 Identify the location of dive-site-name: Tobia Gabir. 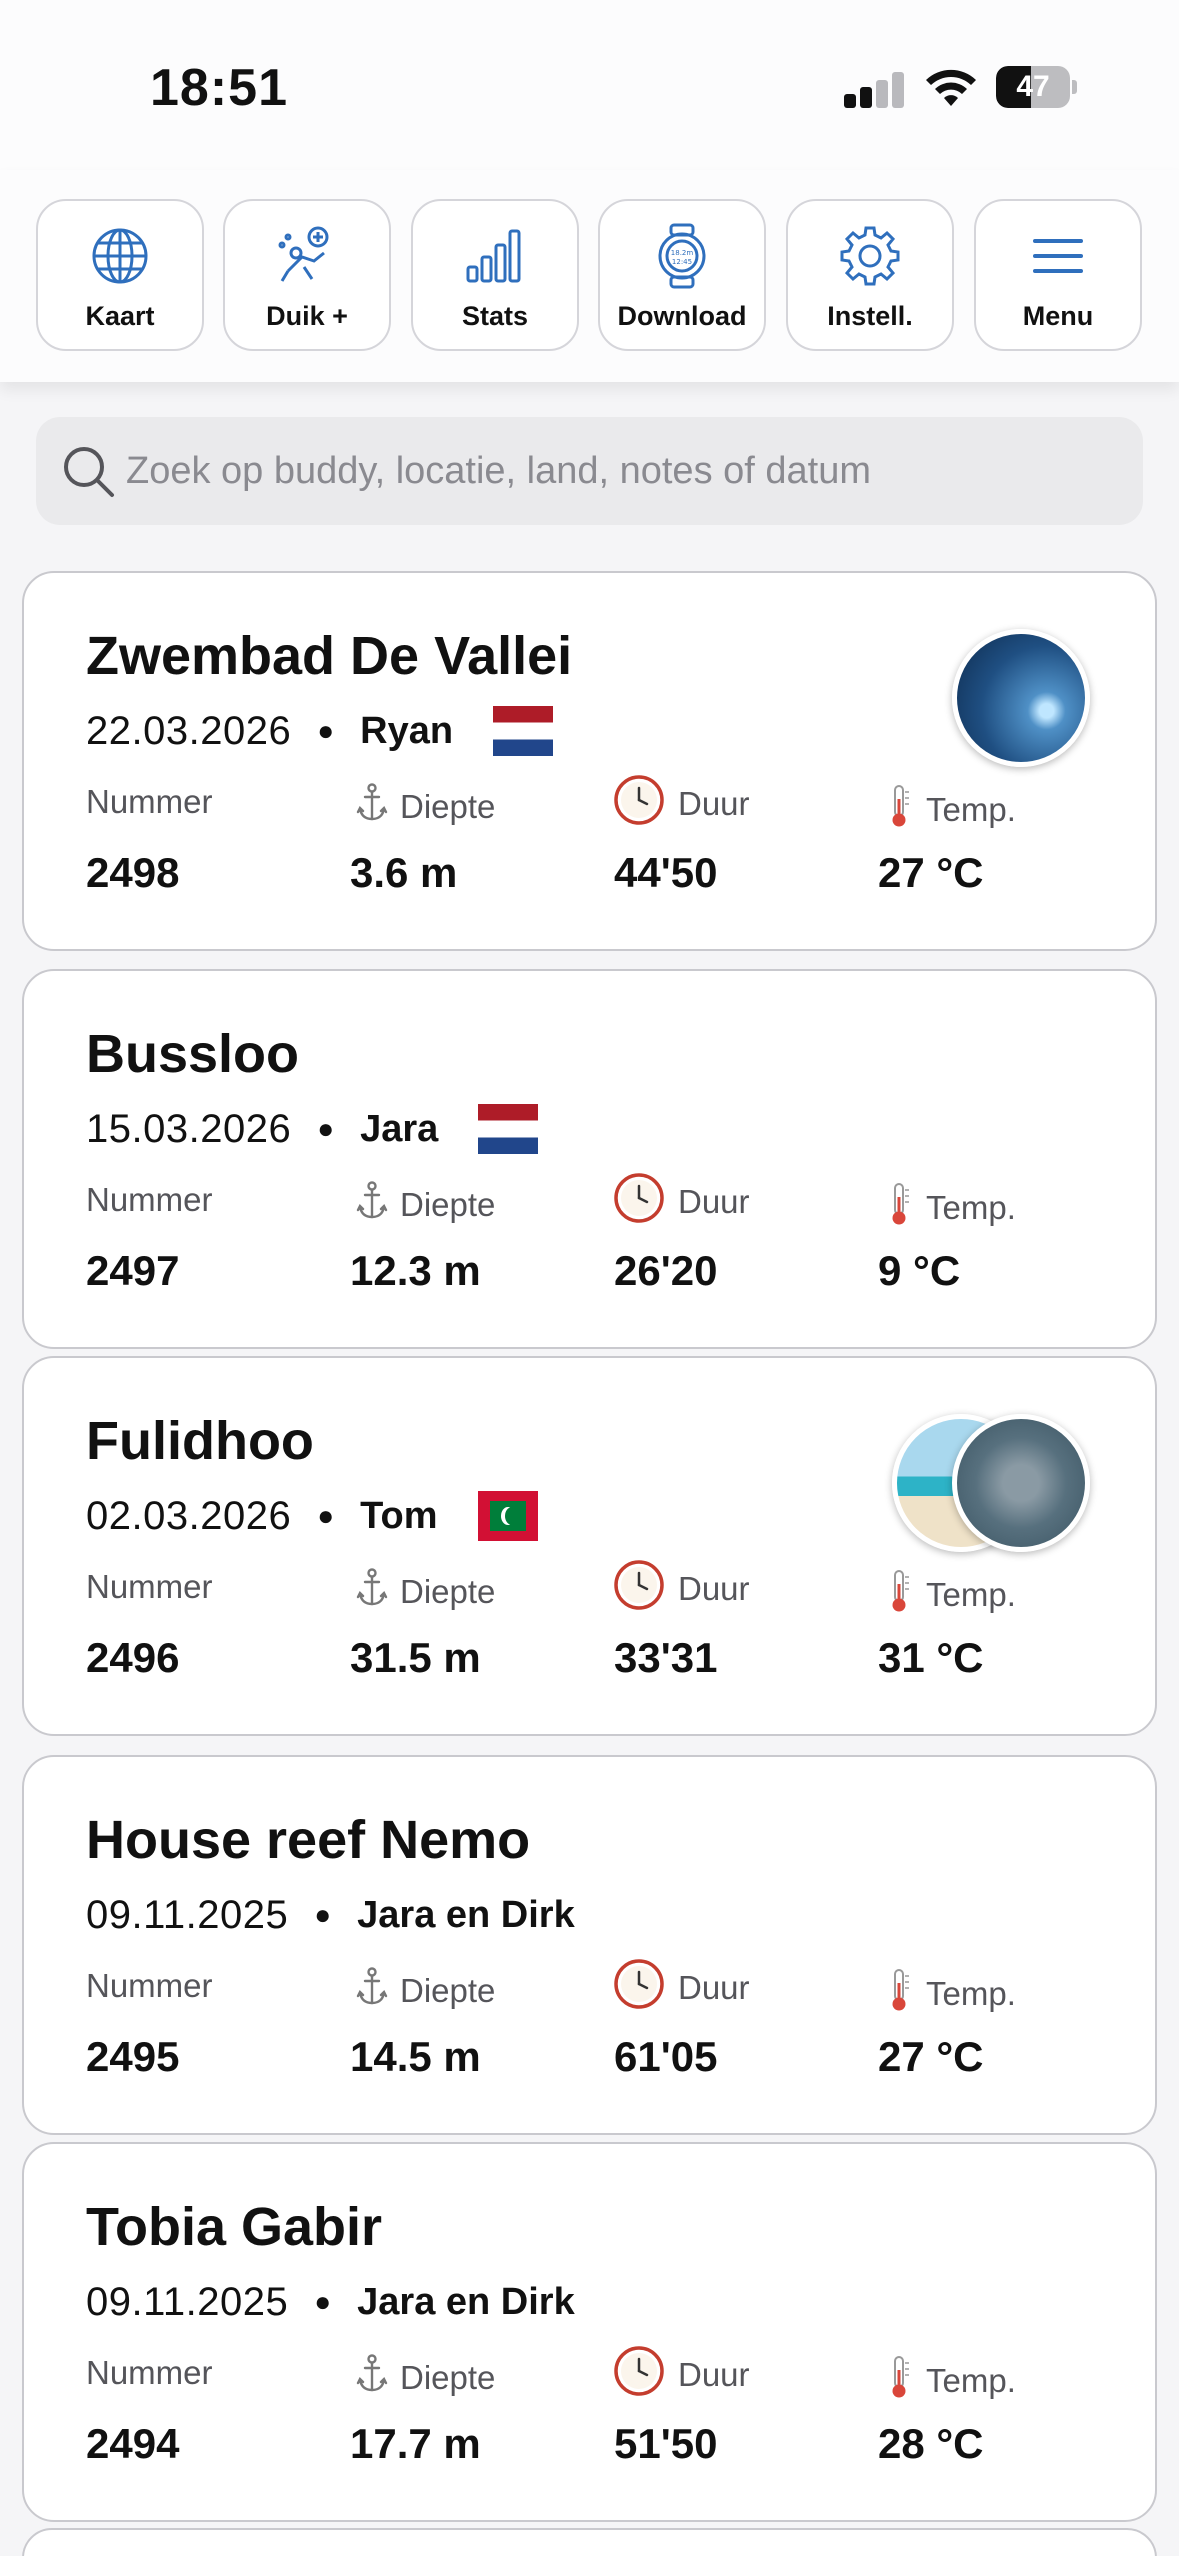
(234, 2227).